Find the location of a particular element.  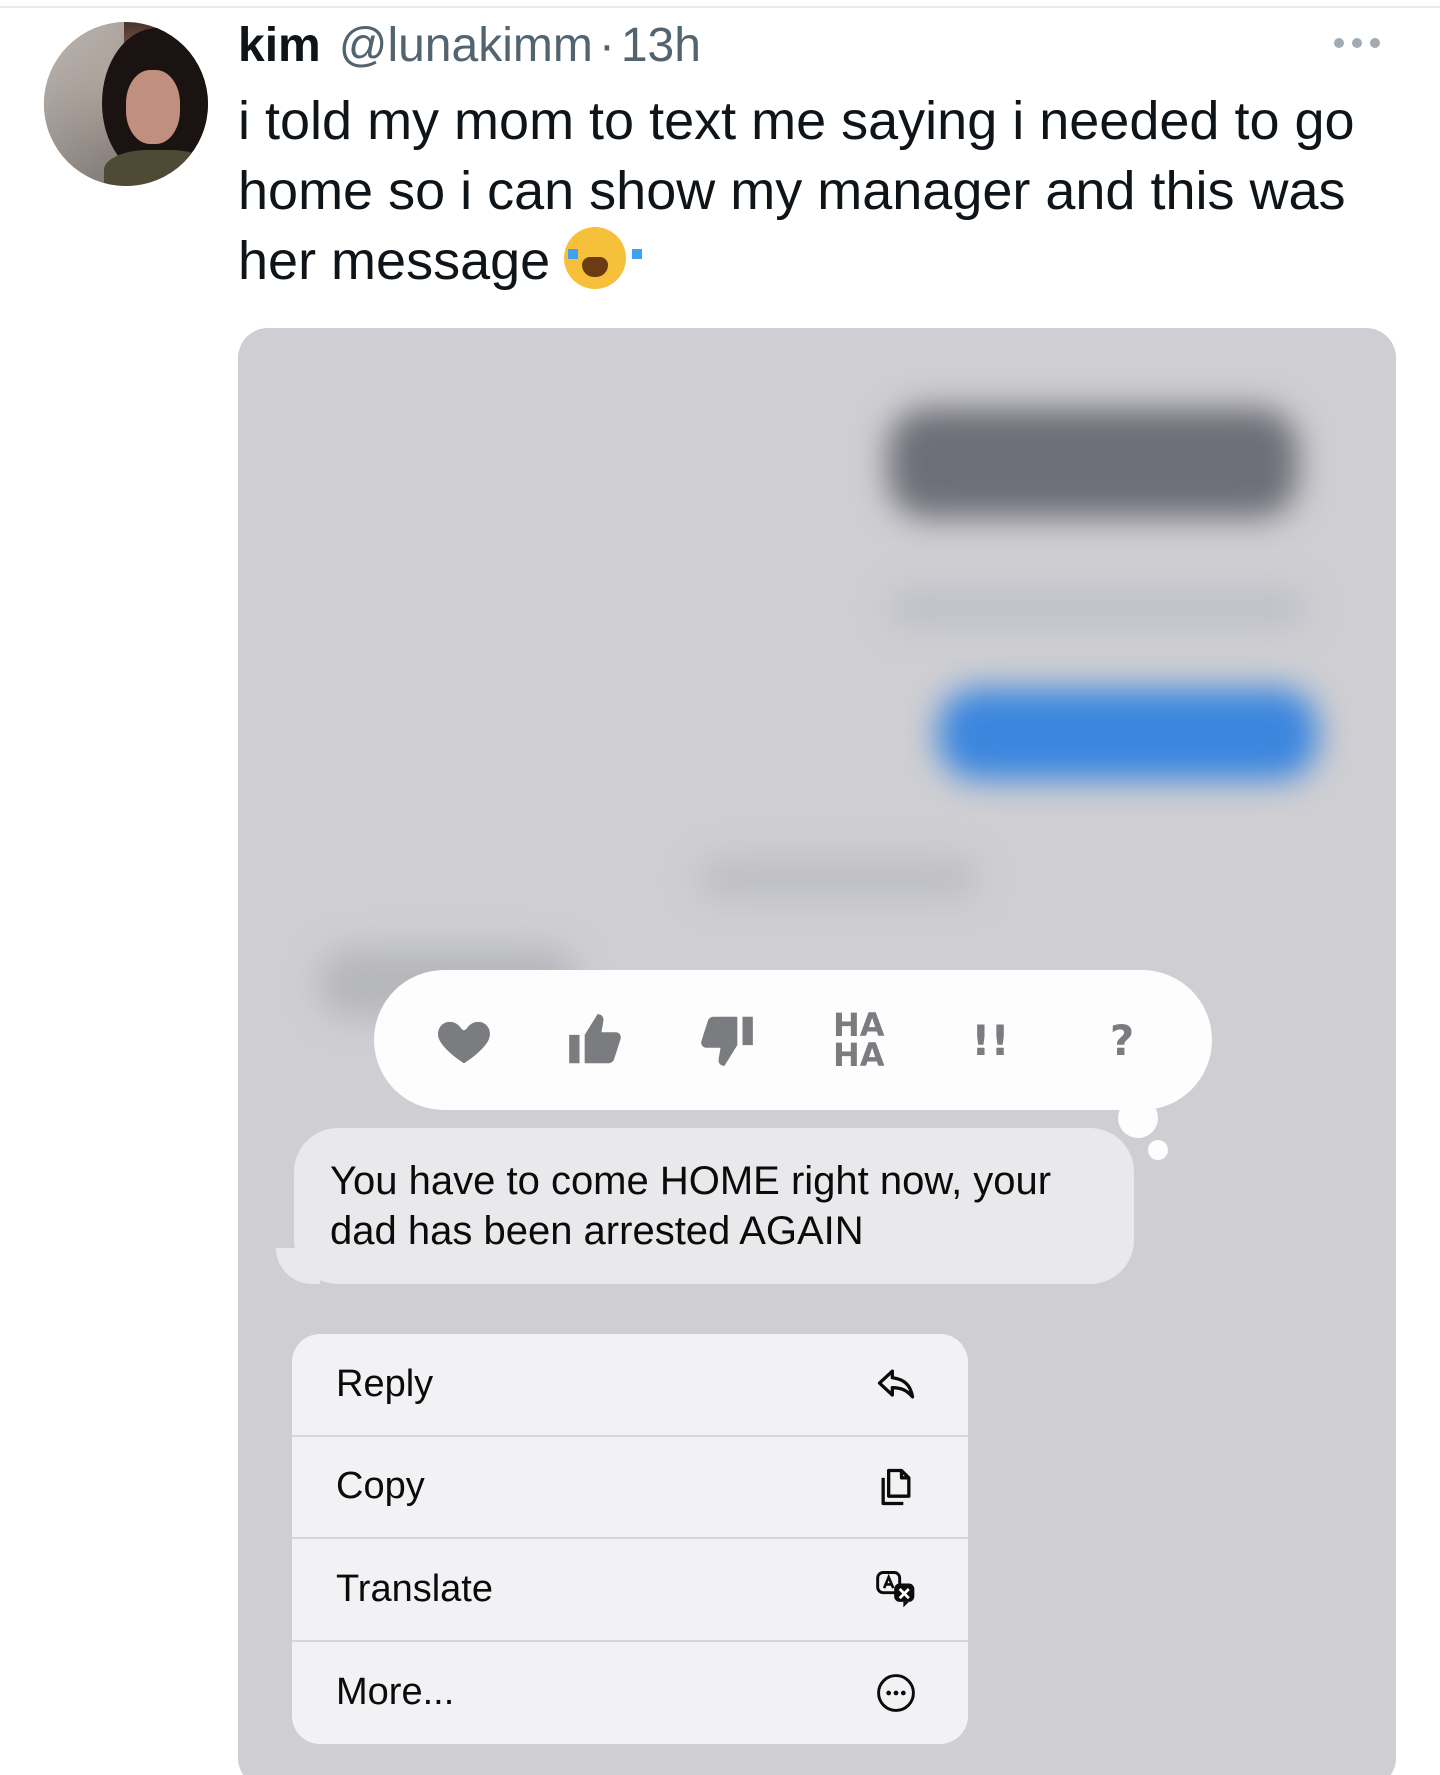

blurred-timestamp is located at coordinates (1098, 608).